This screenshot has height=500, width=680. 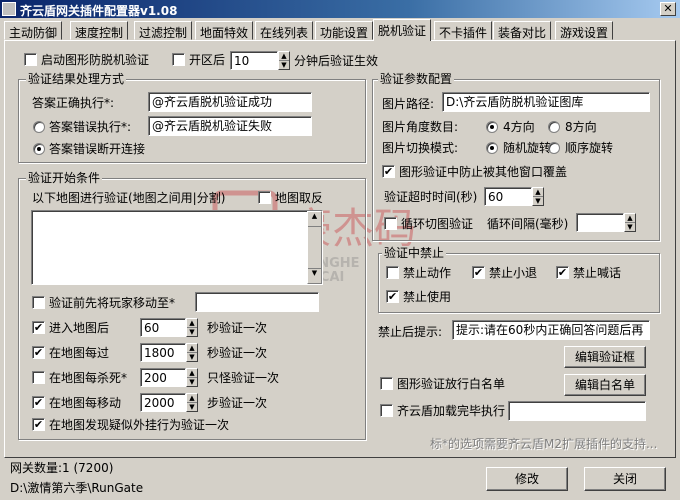 I want to click on close-dialog-button: 关闭, so click(x=625, y=479).